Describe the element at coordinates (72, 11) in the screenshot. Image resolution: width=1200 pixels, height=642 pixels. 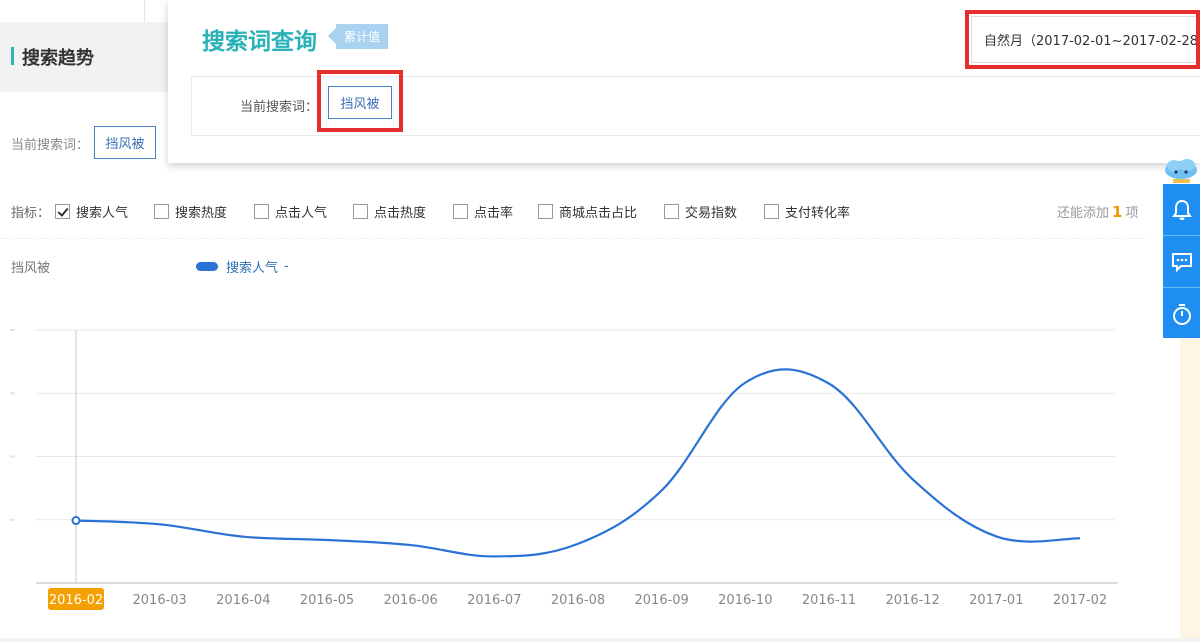
I see `left-top-strip` at that location.